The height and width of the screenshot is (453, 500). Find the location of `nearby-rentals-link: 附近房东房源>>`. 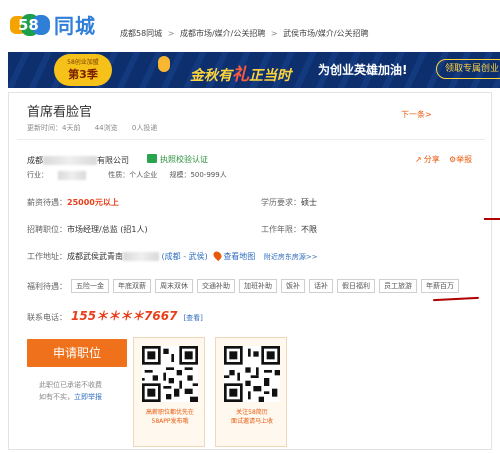

nearby-rentals-link: 附近房东房源>> is located at coordinates (291, 257).